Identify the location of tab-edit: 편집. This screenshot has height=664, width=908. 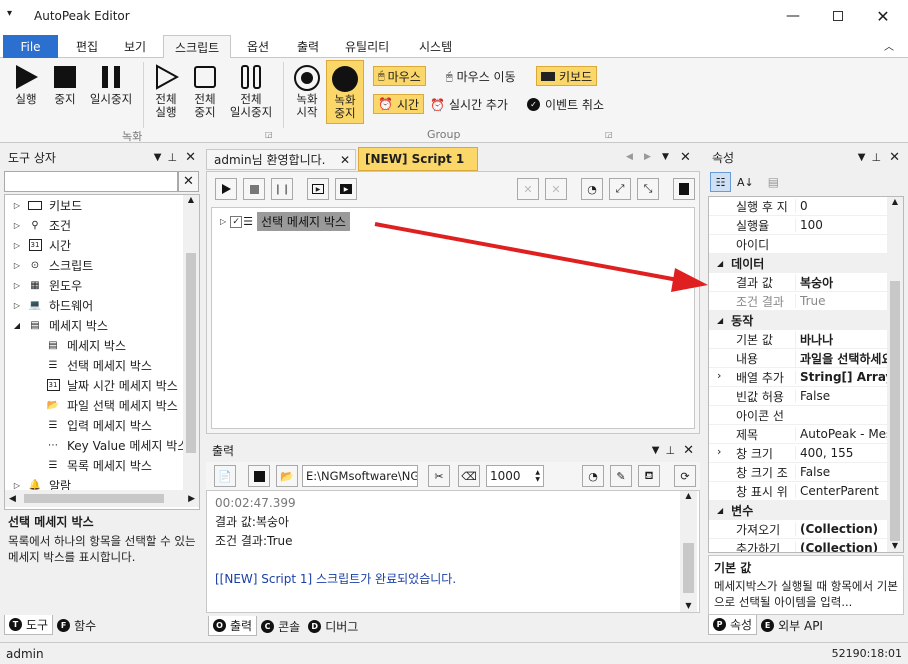
(87, 46).